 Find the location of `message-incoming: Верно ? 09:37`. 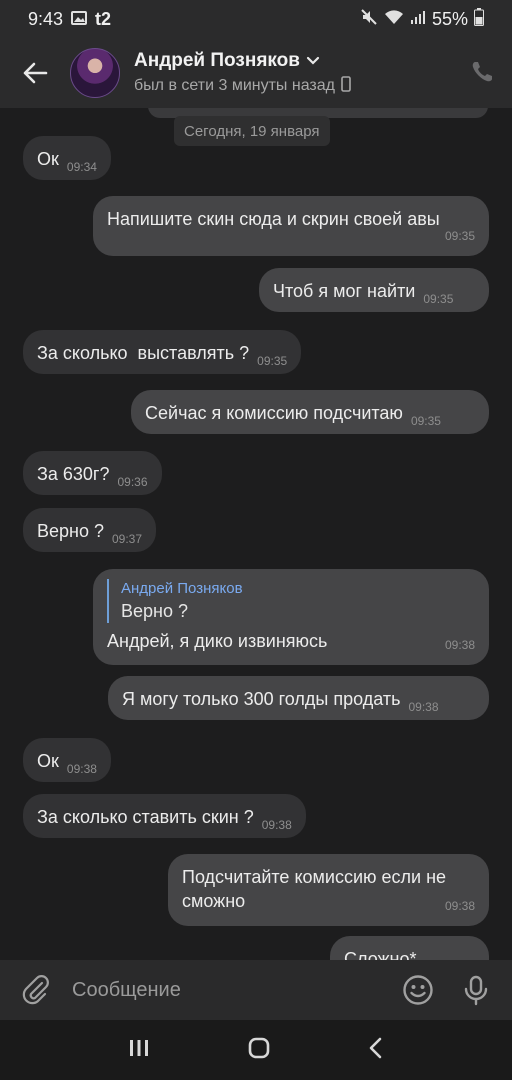

message-incoming: Верно ? 09:37 is located at coordinates (90, 530).